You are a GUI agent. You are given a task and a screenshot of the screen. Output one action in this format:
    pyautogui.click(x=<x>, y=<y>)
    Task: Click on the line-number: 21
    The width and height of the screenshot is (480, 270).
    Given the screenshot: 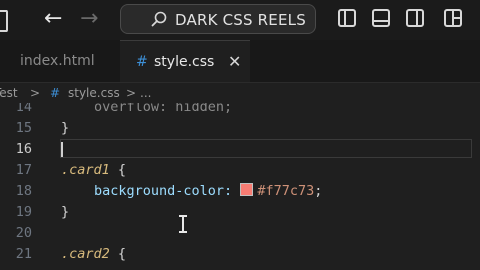 What is the action you would take?
    pyautogui.click(x=23, y=254)
    